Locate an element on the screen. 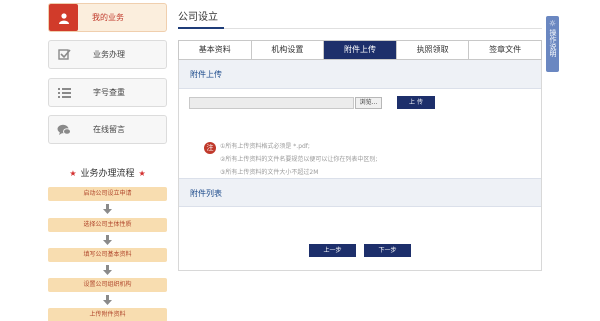  flow-step: 选择公司主体性质 is located at coordinates (107, 225).